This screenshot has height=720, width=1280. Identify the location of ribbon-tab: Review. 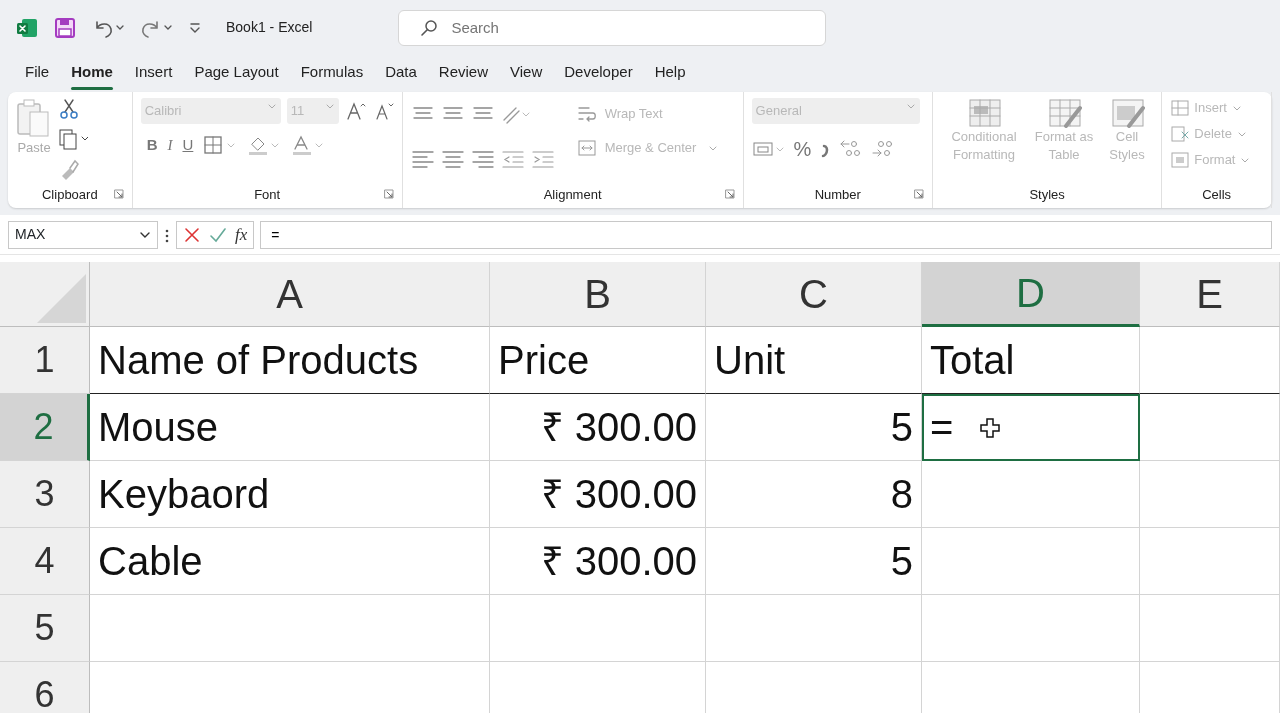
(463, 73).